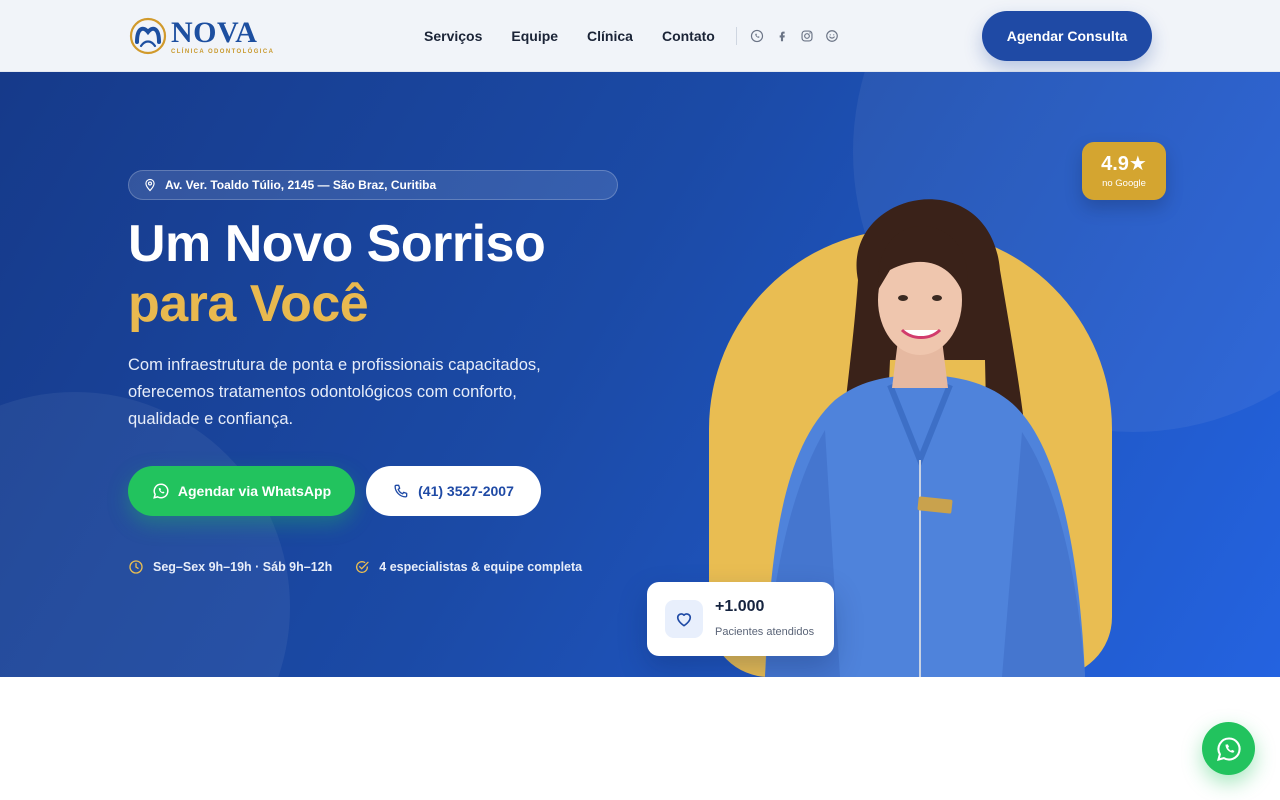 The height and width of the screenshot is (800, 1280). I want to click on heart-icon, so click(684, 619).